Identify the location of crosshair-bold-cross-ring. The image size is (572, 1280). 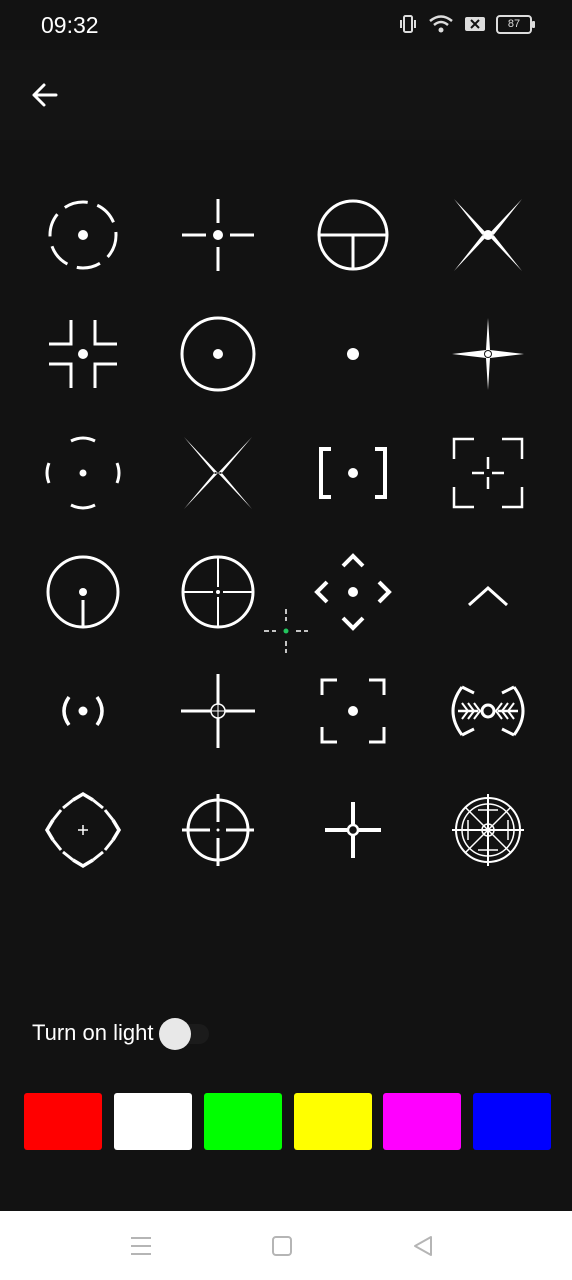
(353, 830).